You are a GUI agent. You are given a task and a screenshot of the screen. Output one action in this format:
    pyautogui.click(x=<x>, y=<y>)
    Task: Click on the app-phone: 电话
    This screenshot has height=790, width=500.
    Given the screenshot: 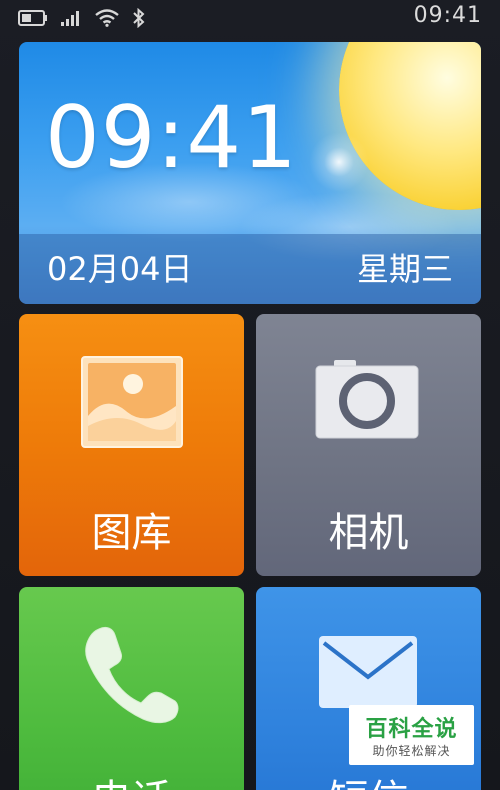 What is the action you would take?
    pyautogui.click(x=131, y=688)
    